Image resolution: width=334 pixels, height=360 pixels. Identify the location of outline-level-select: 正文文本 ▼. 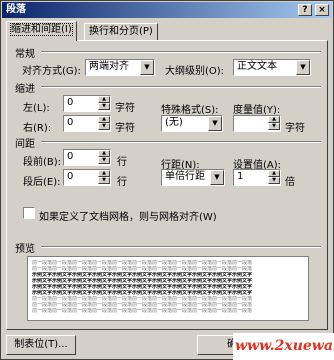
(272, 67).